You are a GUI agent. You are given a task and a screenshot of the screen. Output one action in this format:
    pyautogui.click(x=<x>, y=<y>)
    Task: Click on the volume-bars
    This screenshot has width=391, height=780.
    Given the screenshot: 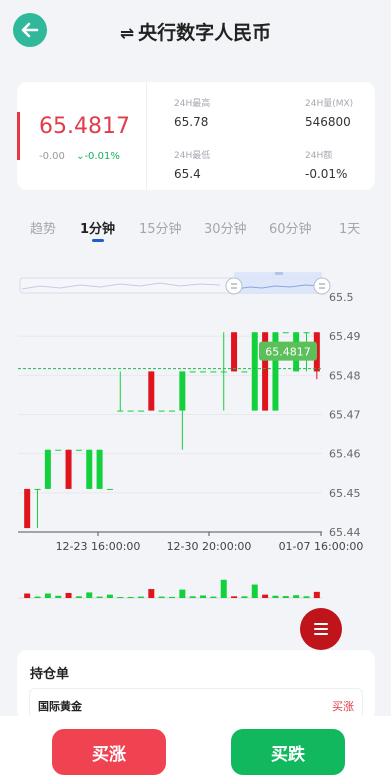 What is the action you would take?
    pyautogui.click(x=170, y=589)
    